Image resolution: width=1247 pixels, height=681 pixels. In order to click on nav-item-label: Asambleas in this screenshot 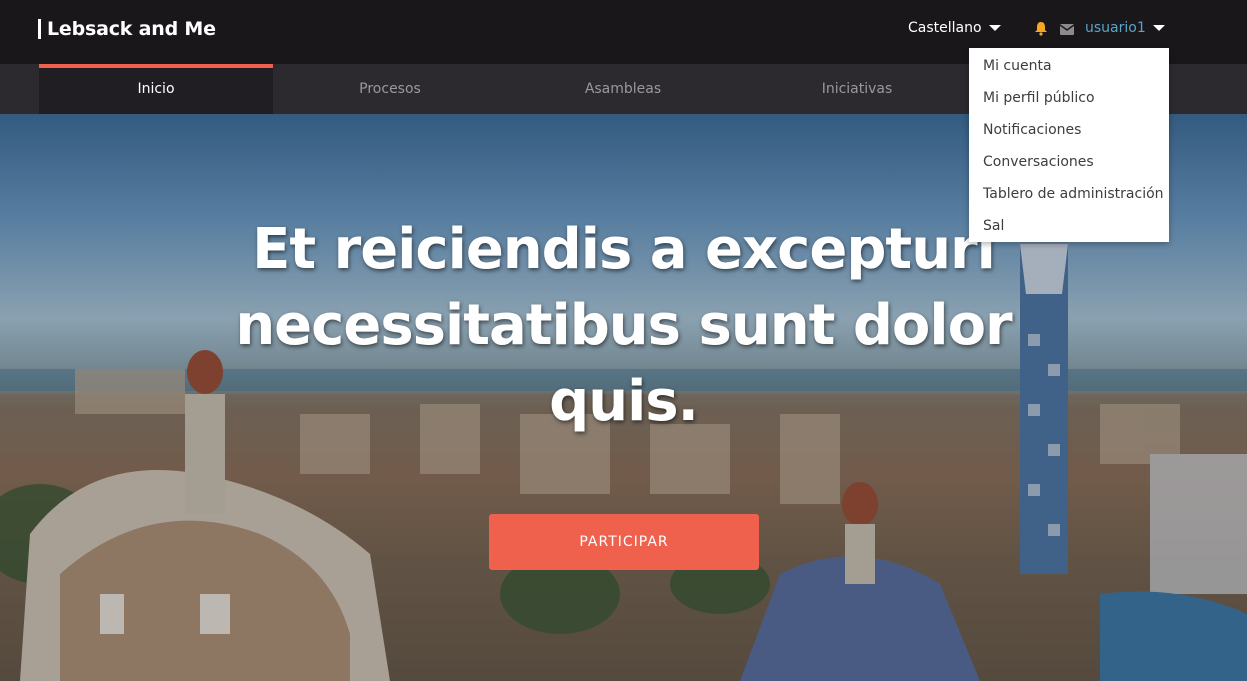, I will do `click(623, 89)`.